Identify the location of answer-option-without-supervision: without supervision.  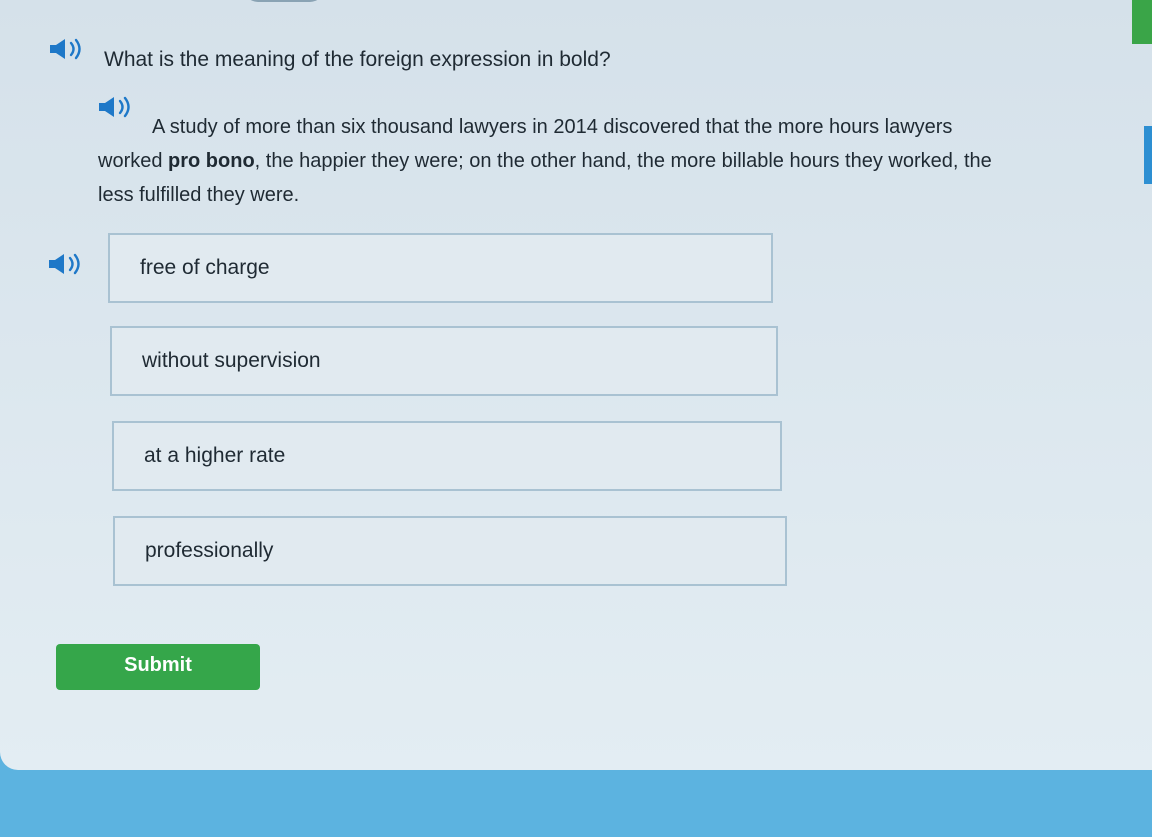
(444, 361).